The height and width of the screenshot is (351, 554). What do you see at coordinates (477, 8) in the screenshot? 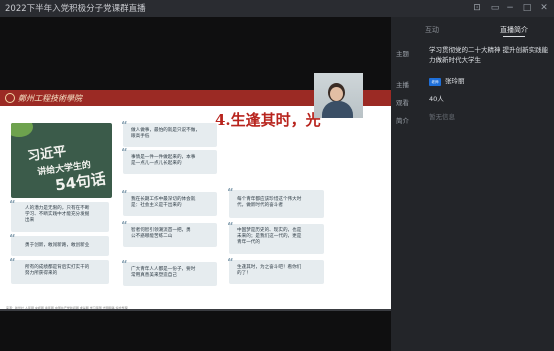
I see `pin-icon: ⊡` at bounding box center [477, 8].